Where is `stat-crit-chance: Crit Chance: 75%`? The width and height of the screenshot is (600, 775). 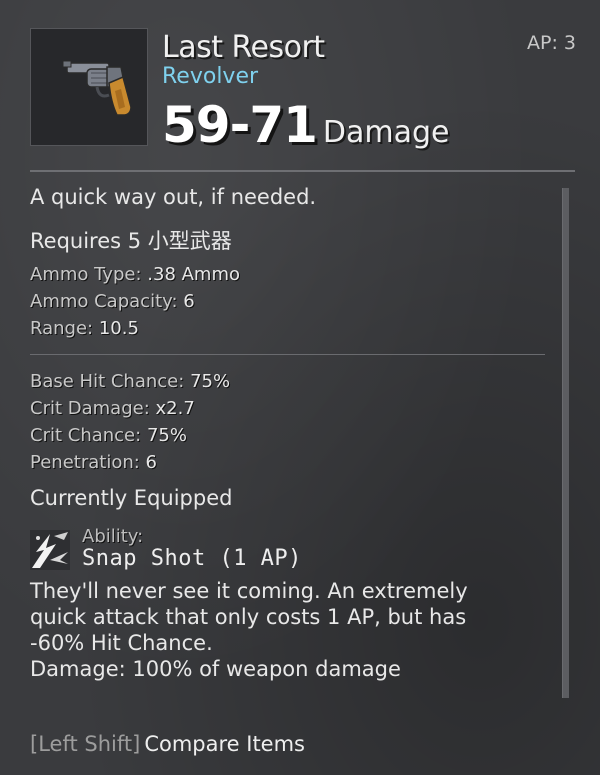 stat-crit-chance: Crit Chance: 75% is located at coordinates (108, 435).